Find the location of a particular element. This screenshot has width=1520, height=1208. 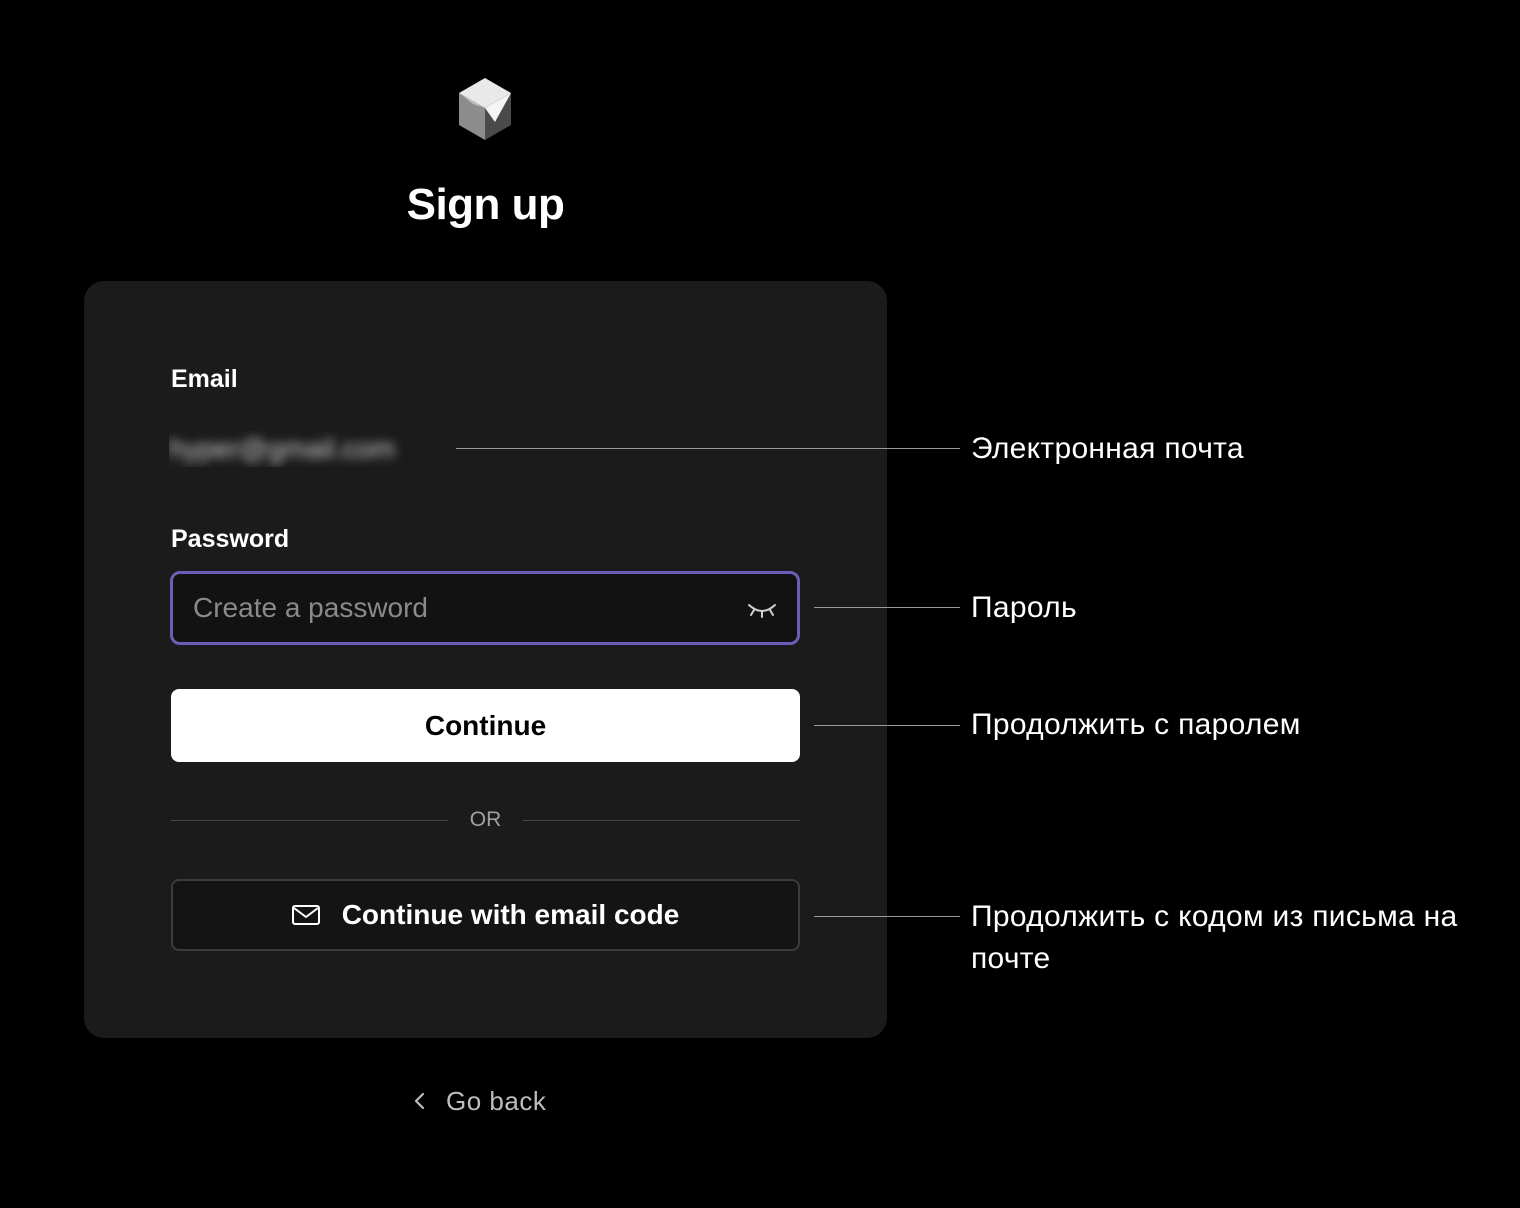

annotation-password: Пароль is located at coordinates (1024, 607).